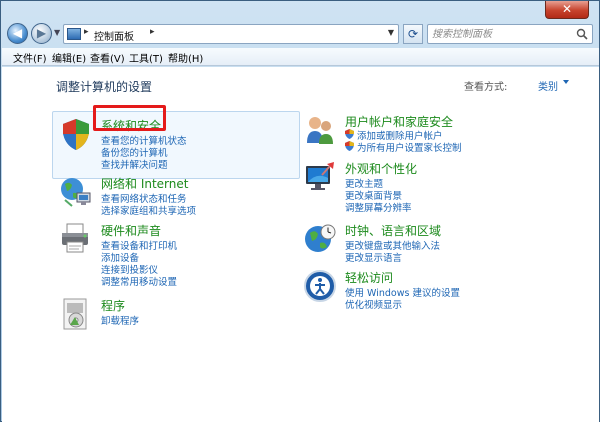 The width and height of the screenshot is (600, 422). Describe the element at coordinates (76, 192) in the screenshot. I see `network-globe-icon` at that location.